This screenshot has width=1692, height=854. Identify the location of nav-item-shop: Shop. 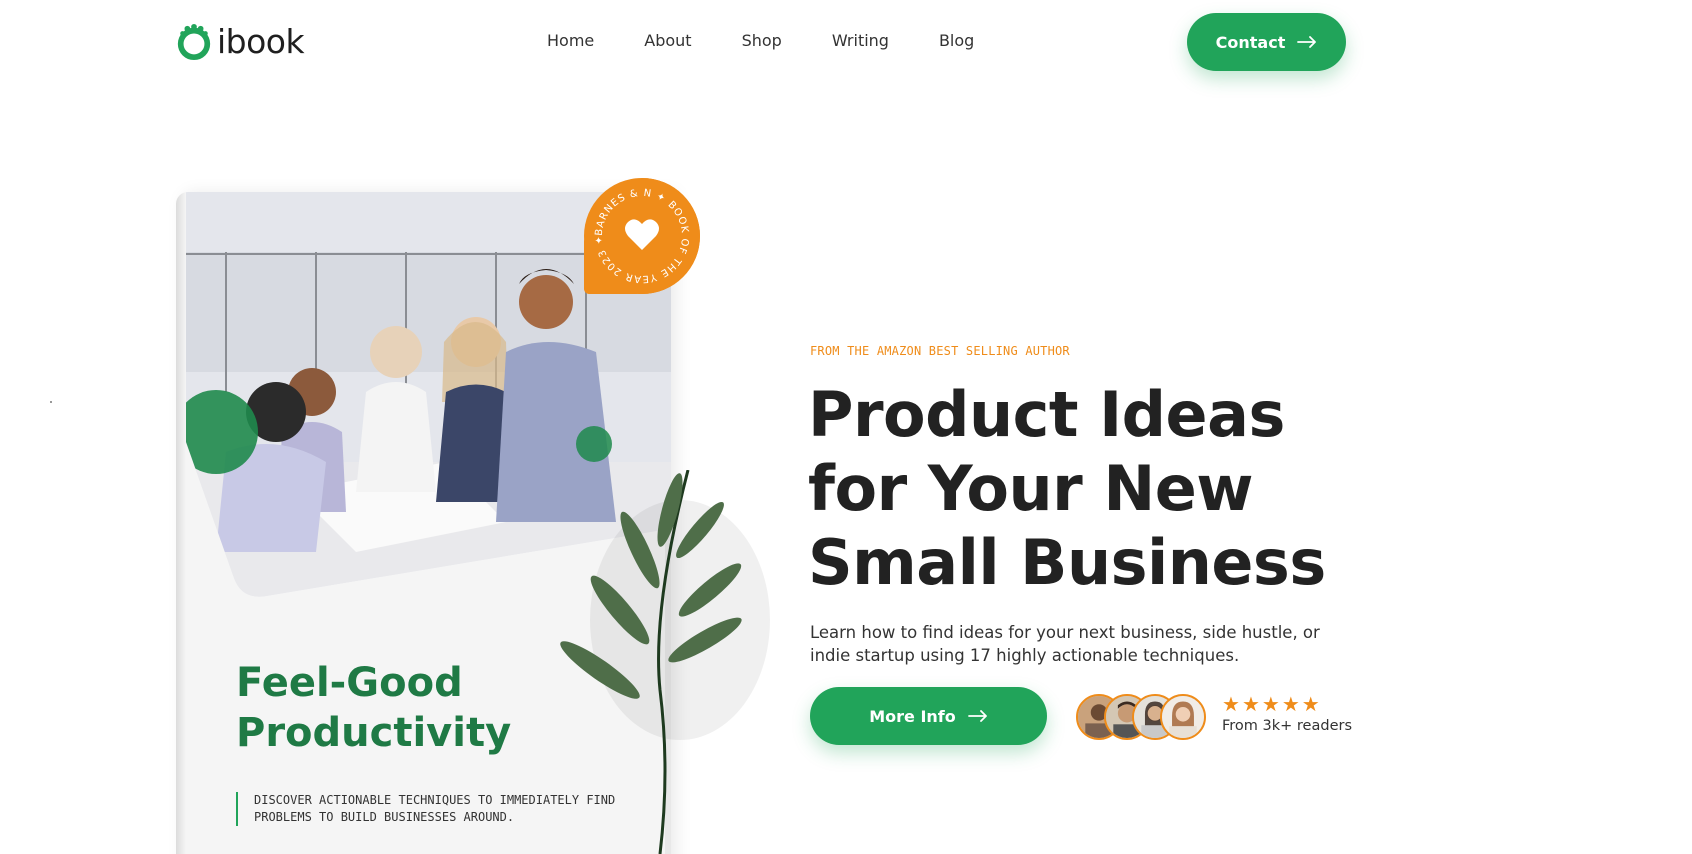
(762, 41).